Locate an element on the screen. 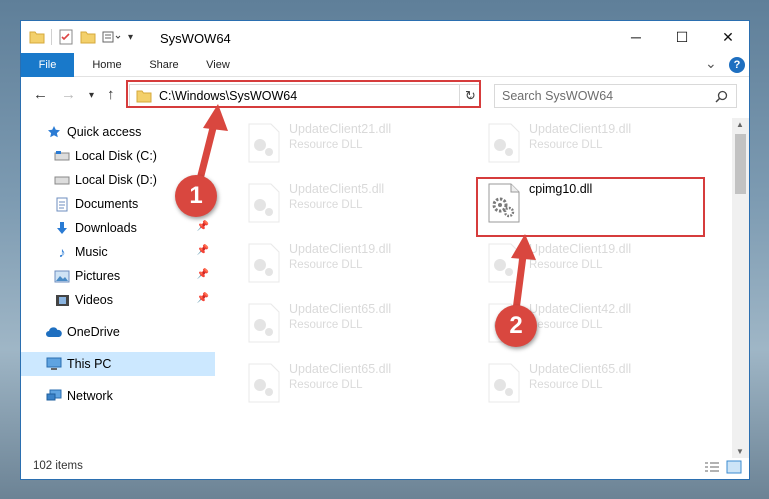 The height and width of the screenshot is (499, 769). file-item: UpdateClient21.dll Resource DLL is located at coordinates (350, 143).